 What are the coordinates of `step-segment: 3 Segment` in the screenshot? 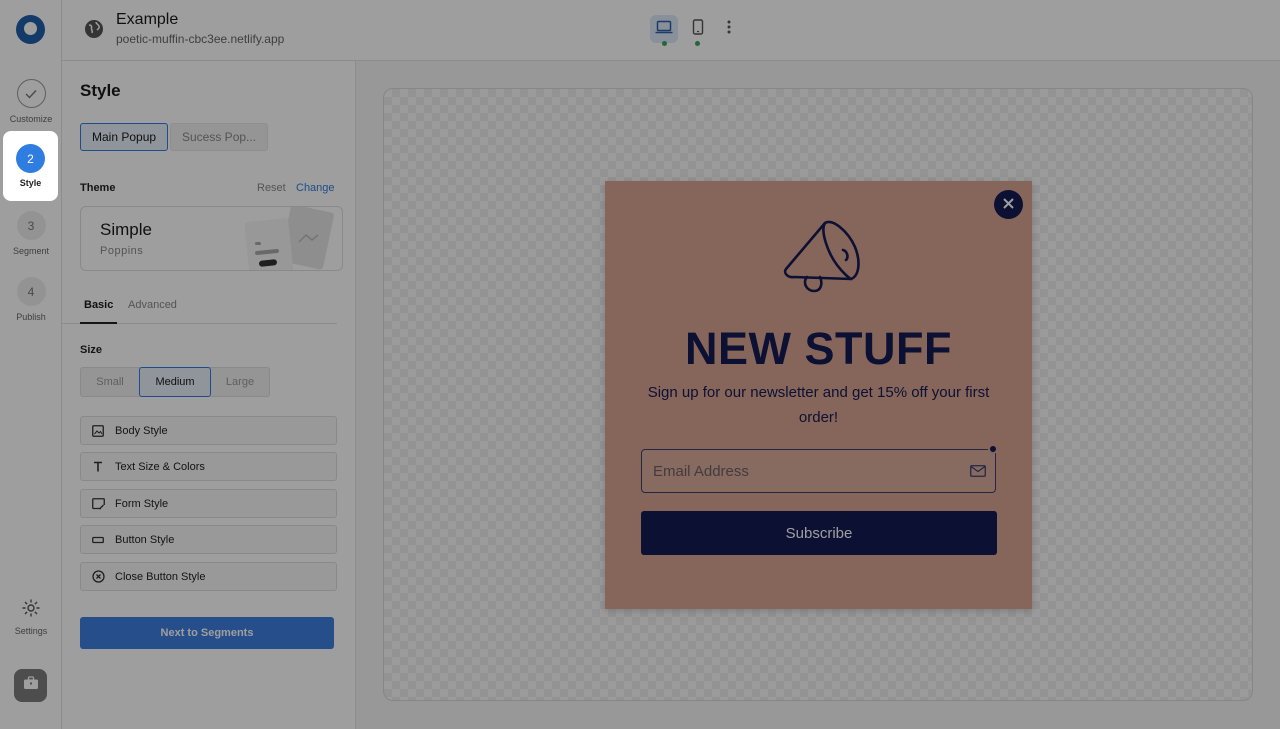 It's located at (31, 233).